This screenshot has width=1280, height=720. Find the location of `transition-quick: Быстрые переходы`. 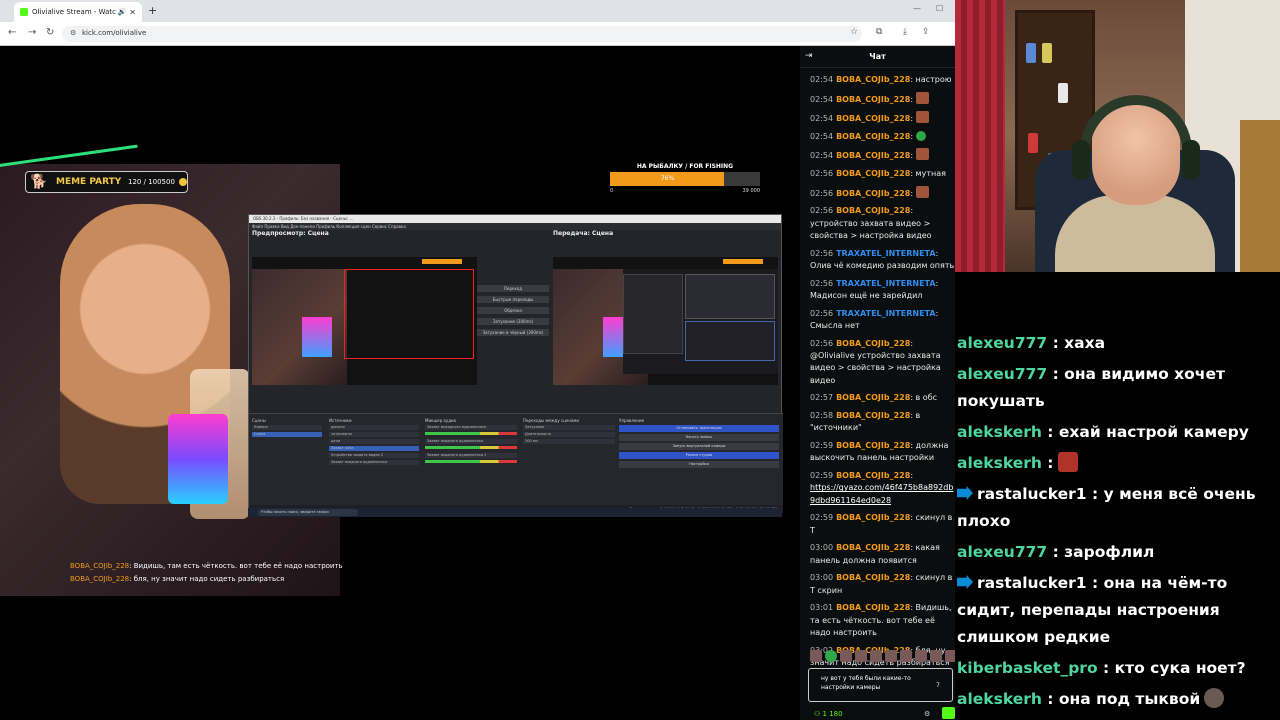

transition-quick: Быстрые переходы is located at coordinates (513, 299).